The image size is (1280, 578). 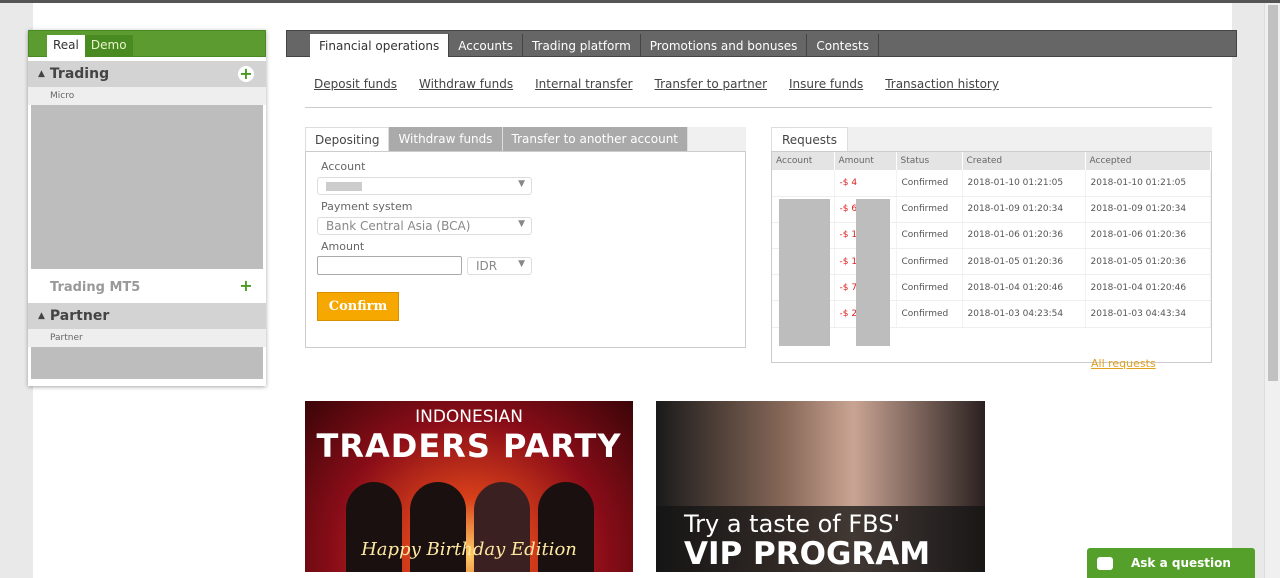 I want to click on hidden-accounts-block, so click(x=147, y=187).